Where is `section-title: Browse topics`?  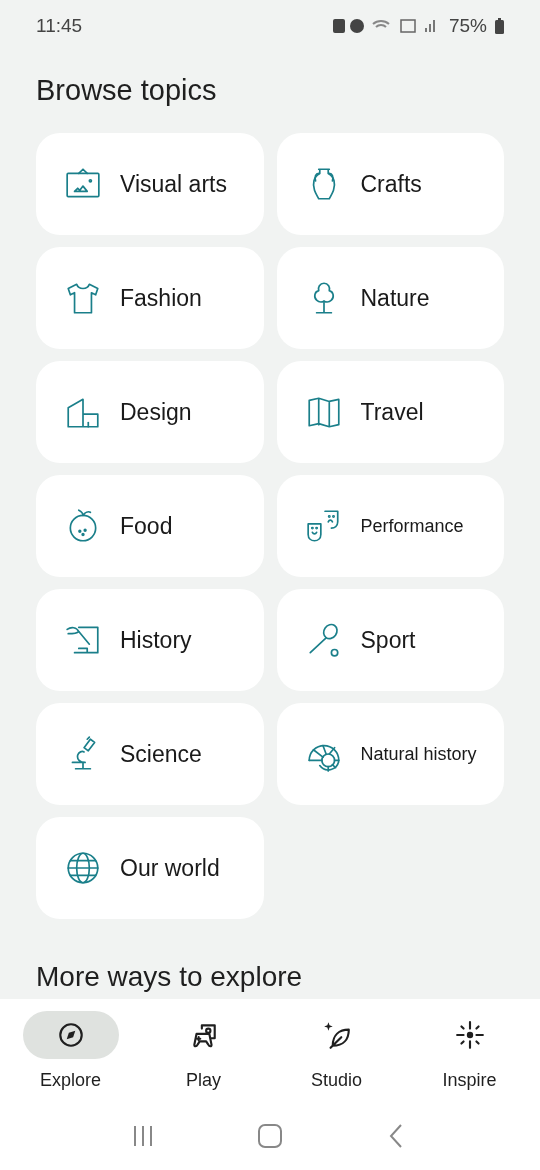 section-title: Browse topics is located at coordinates (126, 90).